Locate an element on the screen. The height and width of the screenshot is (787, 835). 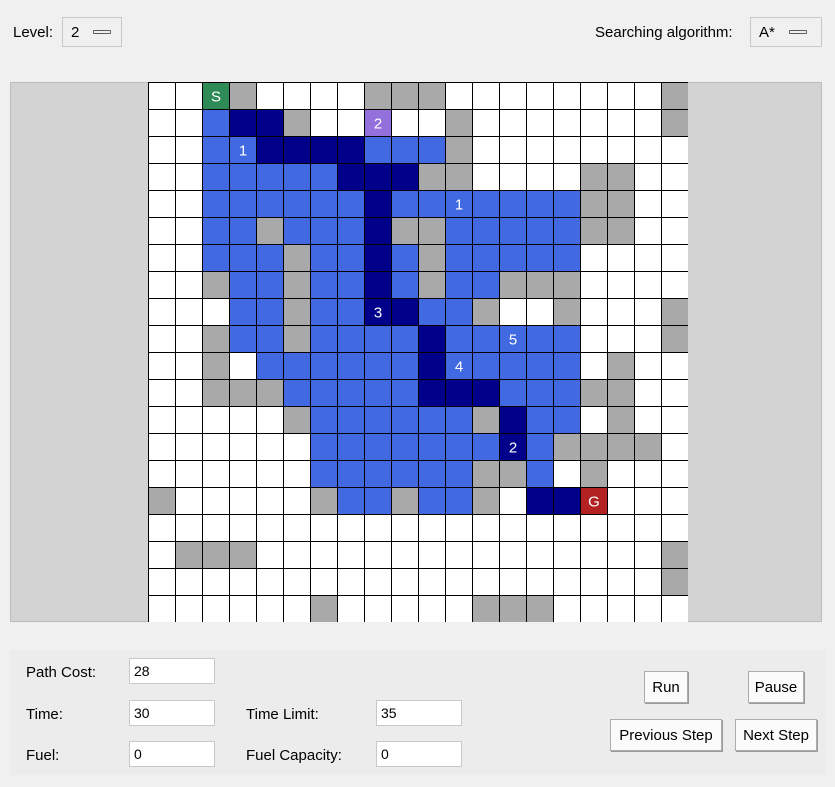
fuel-capacity-field: 0 is located at coordinates (419, 754).